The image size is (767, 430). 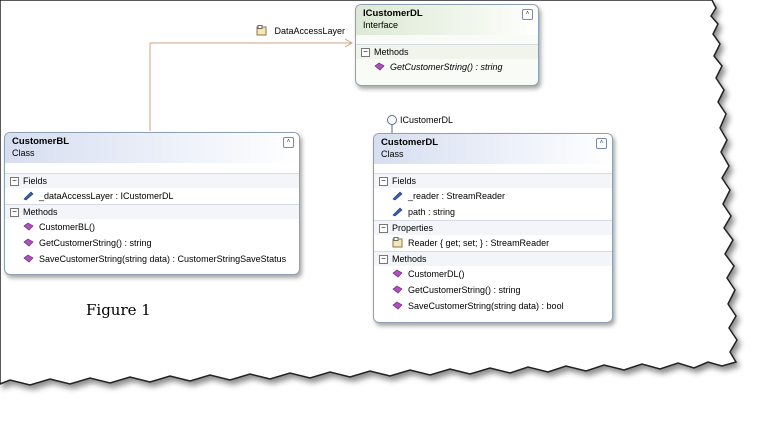 What do you see at coordinates (152, 227) in the screenshot?
I see `method-row: CustomerBL()` at bounding box center [152, 227].